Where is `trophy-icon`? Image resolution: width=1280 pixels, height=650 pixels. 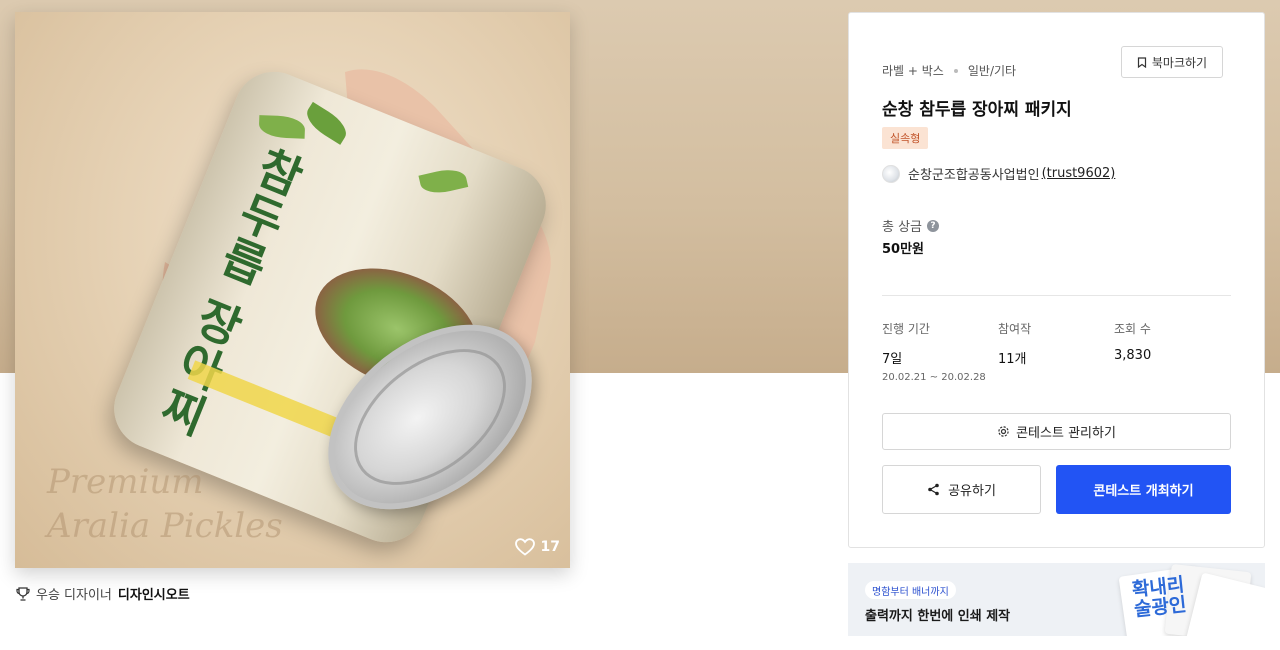
trophy-icon is located at coordinates (23, 593).